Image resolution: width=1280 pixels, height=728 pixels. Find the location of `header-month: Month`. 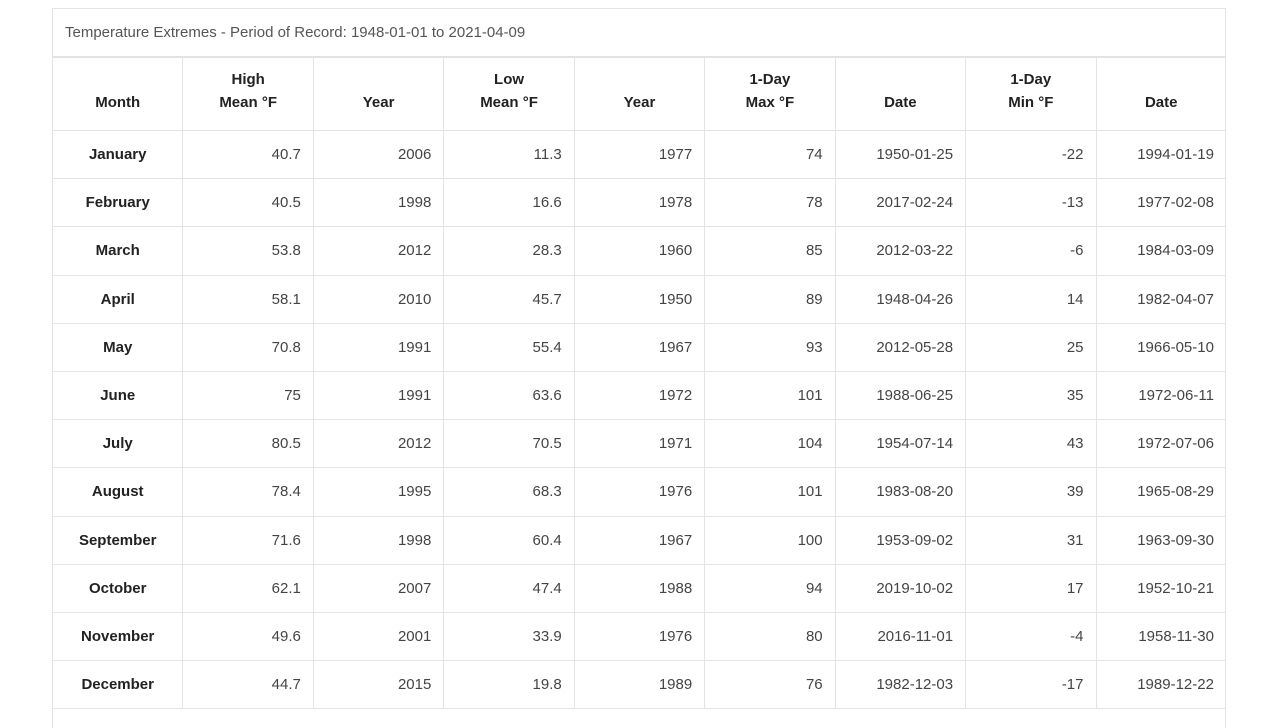

header-month: Month is located at coordinates (118, 94).